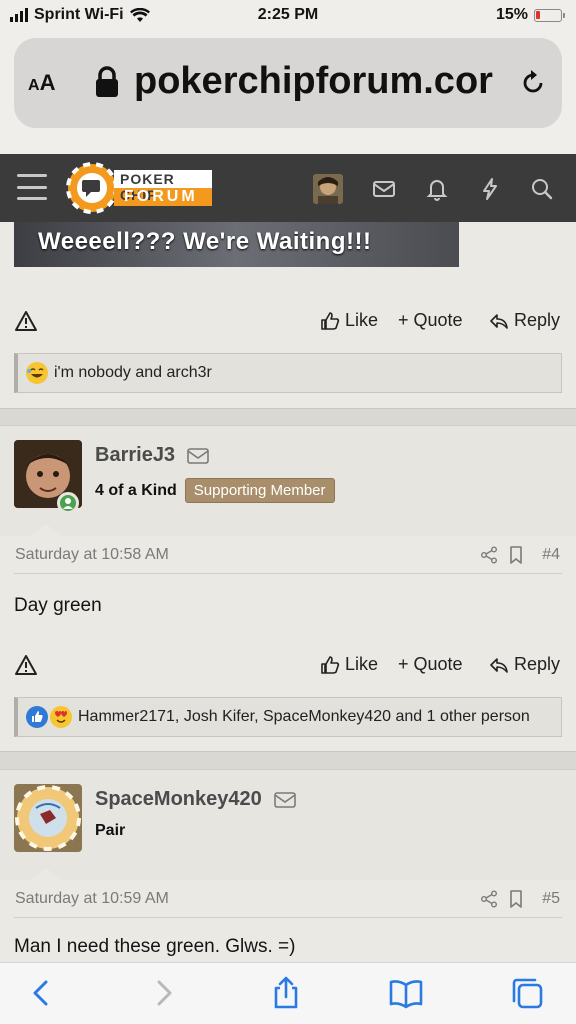  I want to click on reload-icon, so click(533, 83).